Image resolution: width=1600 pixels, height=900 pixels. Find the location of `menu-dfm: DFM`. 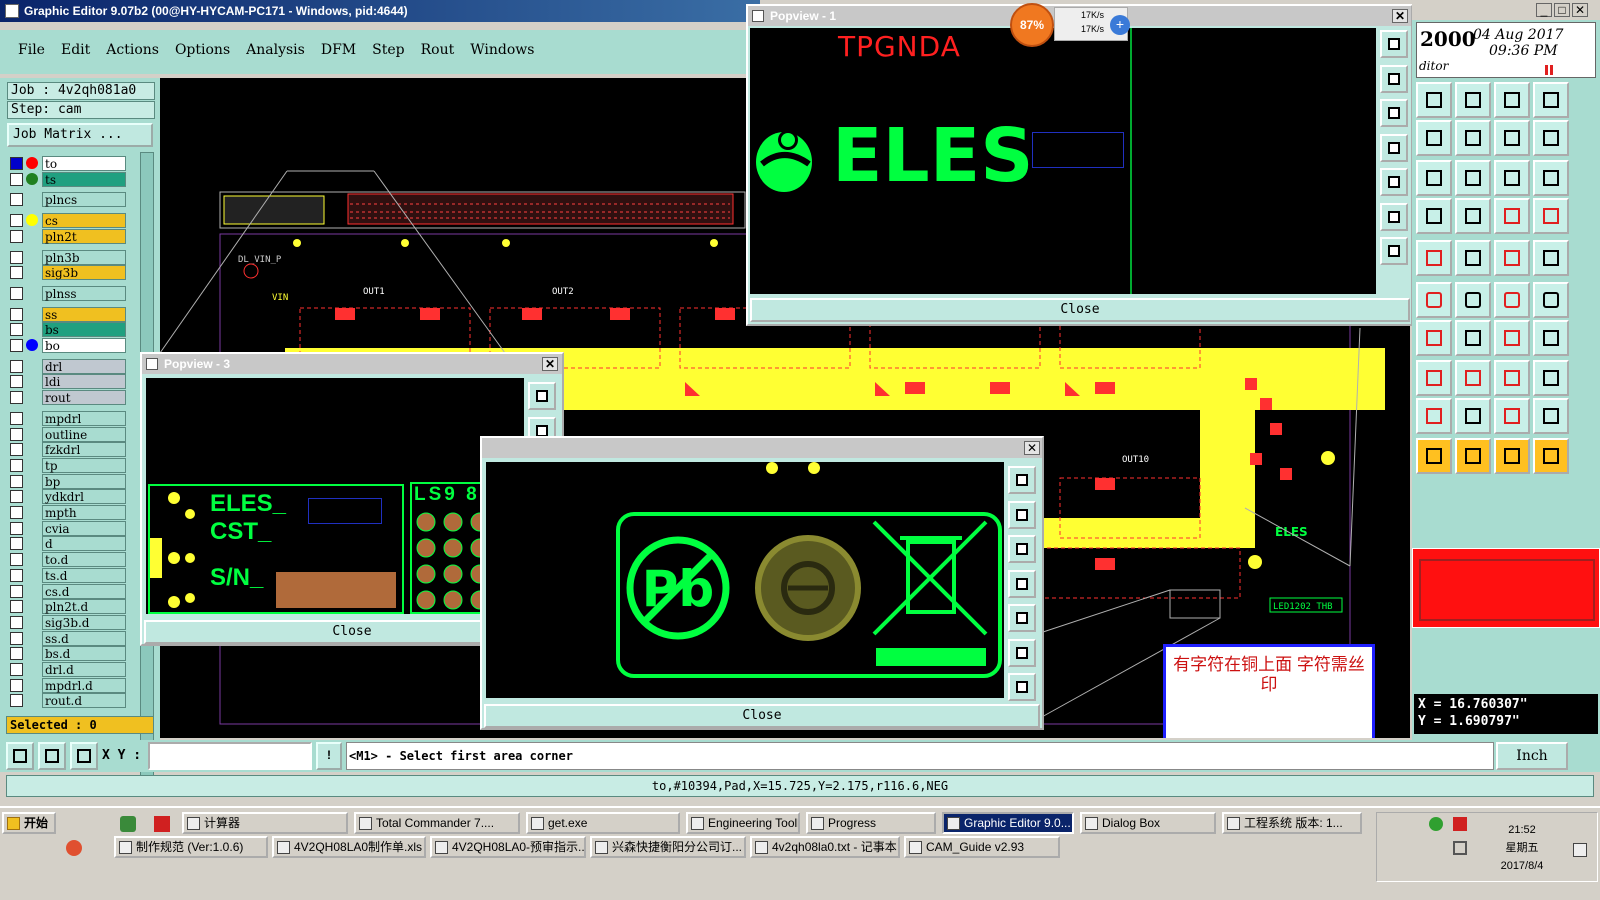

menu-dfm: DFM is located at coordinates (338, 50).